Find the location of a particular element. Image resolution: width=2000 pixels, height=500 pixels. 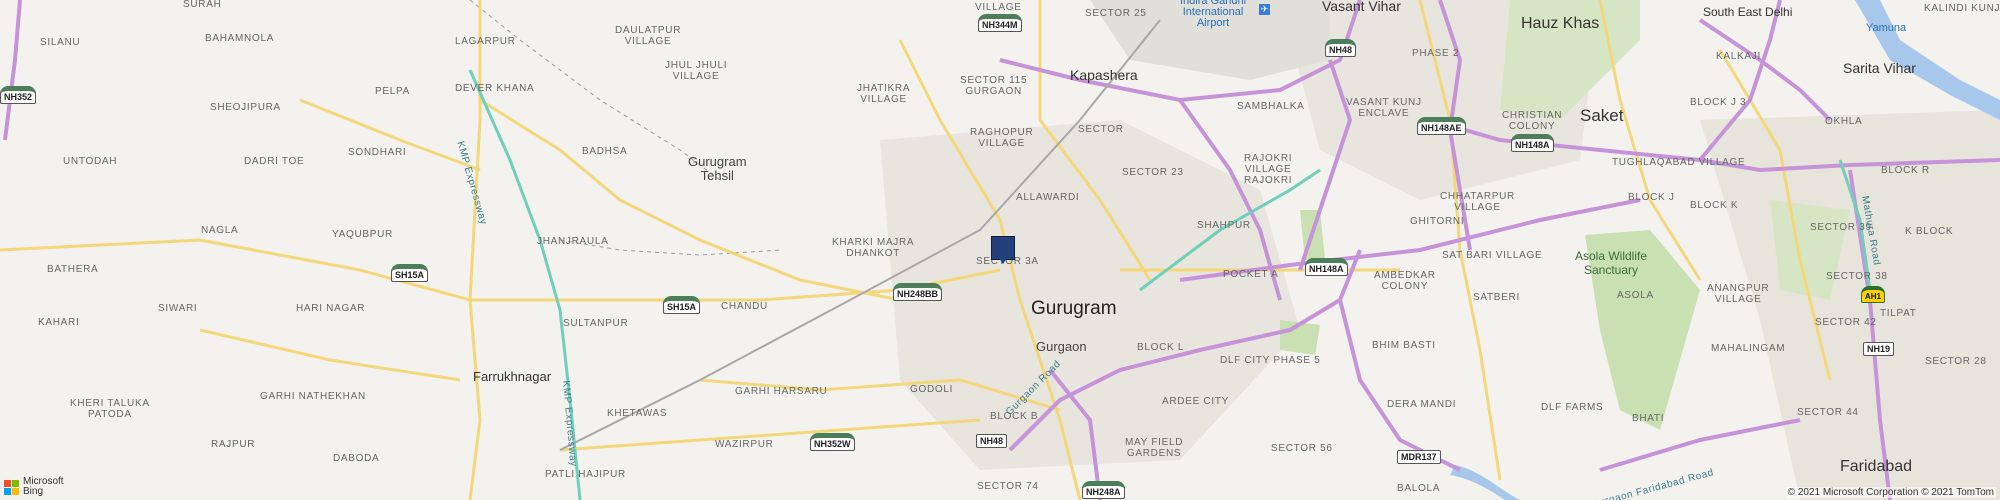

place-label: ARDEE CITY is located at coordinates (1196, 401).